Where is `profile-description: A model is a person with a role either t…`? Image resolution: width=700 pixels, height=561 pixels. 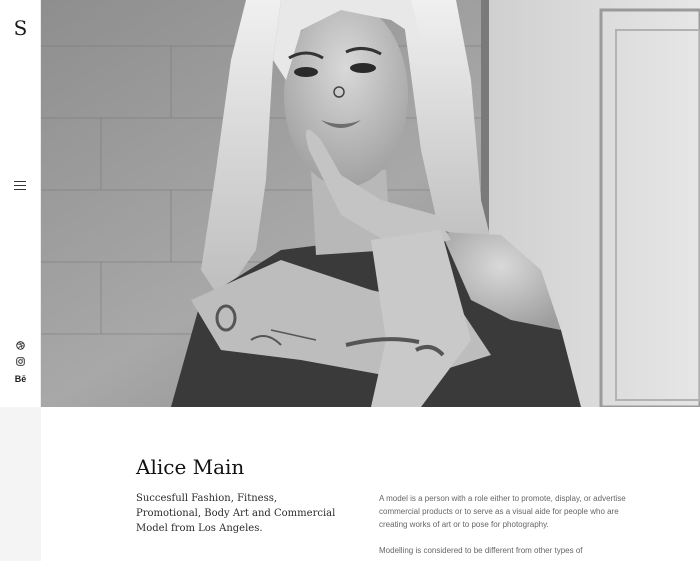 profile-description: A model is a person with a role either t… is located at coordinates (504, 526).